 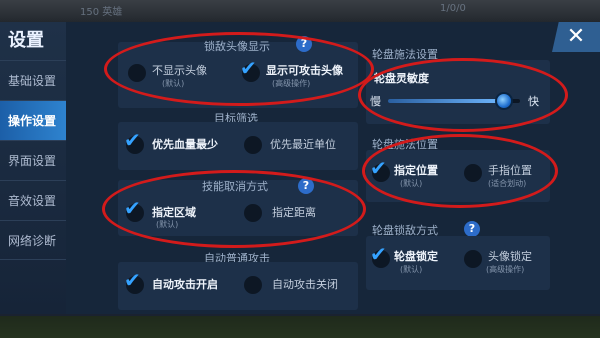 What do you see at coordinates (446, 101) in the screenshot?
I see `slider-fill` at bounding box center [446, 101].